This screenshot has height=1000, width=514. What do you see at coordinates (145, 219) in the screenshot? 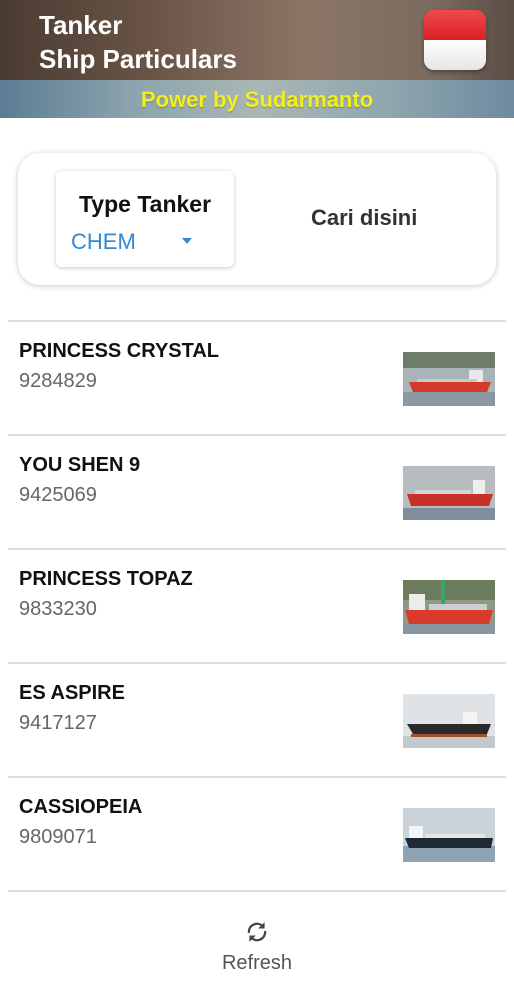
I see `type-tanker-dropdown: Type Tanker CHEM` at bounding box center [145, 219].